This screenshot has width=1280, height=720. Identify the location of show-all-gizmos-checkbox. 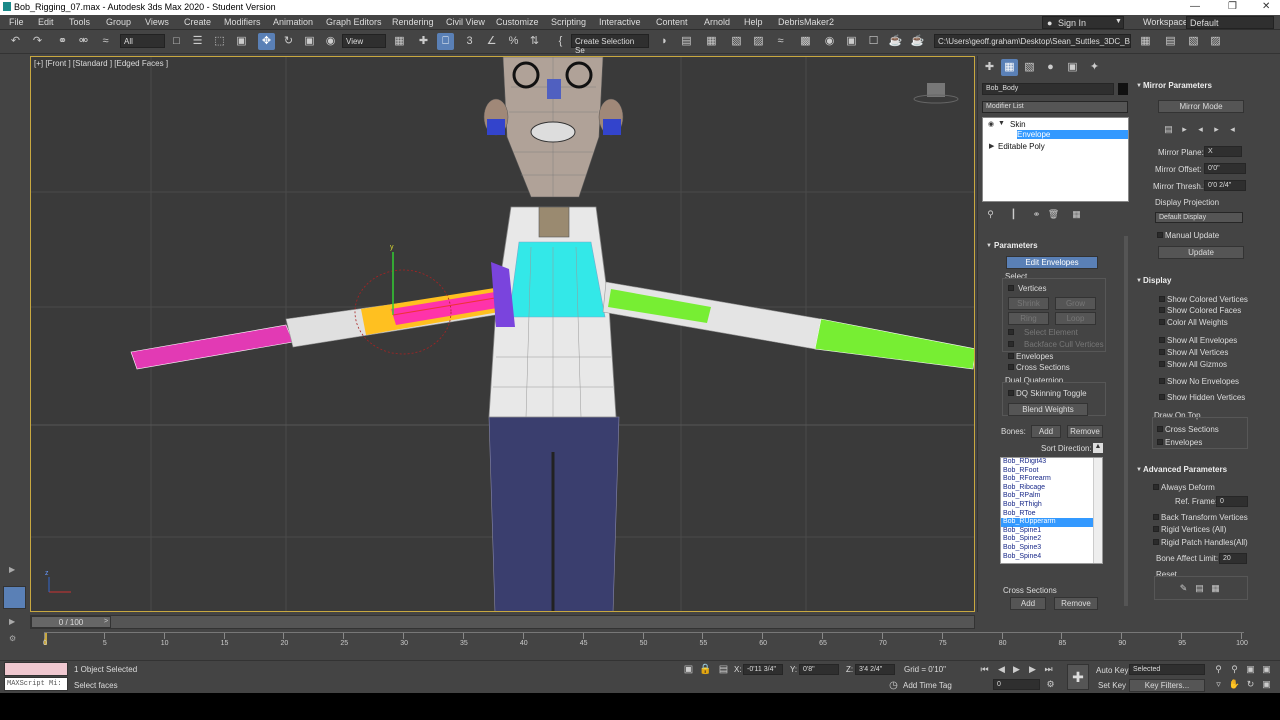
(1162, 364).